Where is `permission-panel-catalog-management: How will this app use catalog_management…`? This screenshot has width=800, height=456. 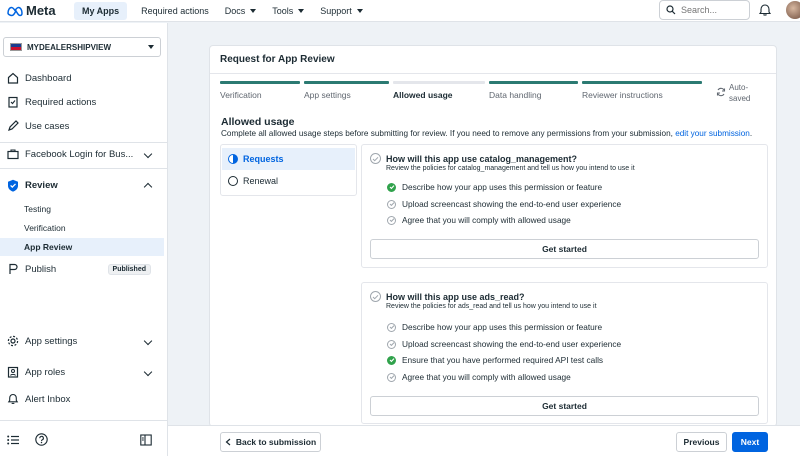 permission-panel-catalog-management: How will this app use catalog_management… is located at coordinates (564, 206).